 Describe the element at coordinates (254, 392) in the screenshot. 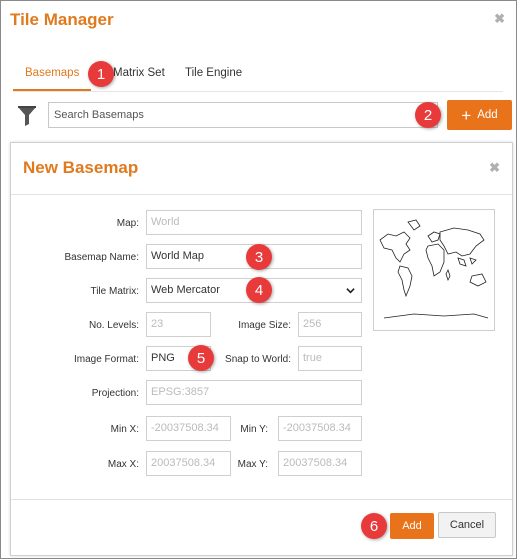

I see `projection-field: EPSG:3857` at that location.